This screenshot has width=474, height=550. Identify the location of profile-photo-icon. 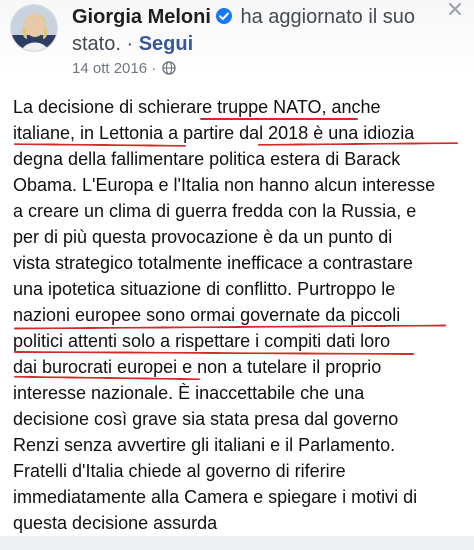
(34, 28).